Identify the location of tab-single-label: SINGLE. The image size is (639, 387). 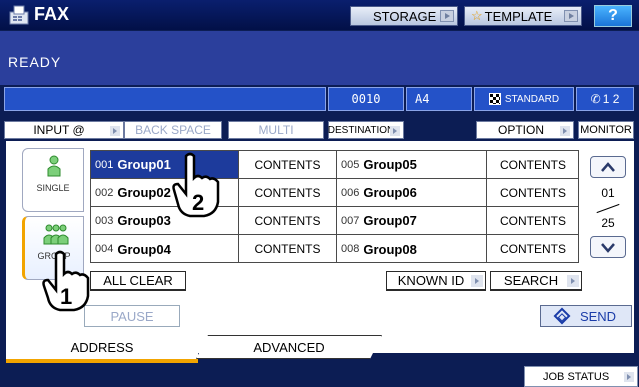
(53, 188).